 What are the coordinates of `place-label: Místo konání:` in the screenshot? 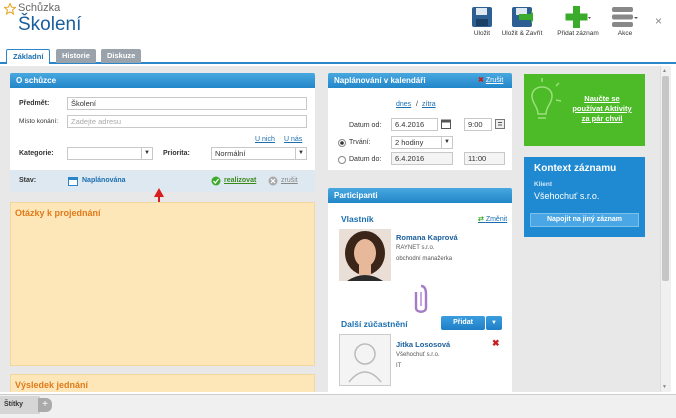 It's located at (39, 121).